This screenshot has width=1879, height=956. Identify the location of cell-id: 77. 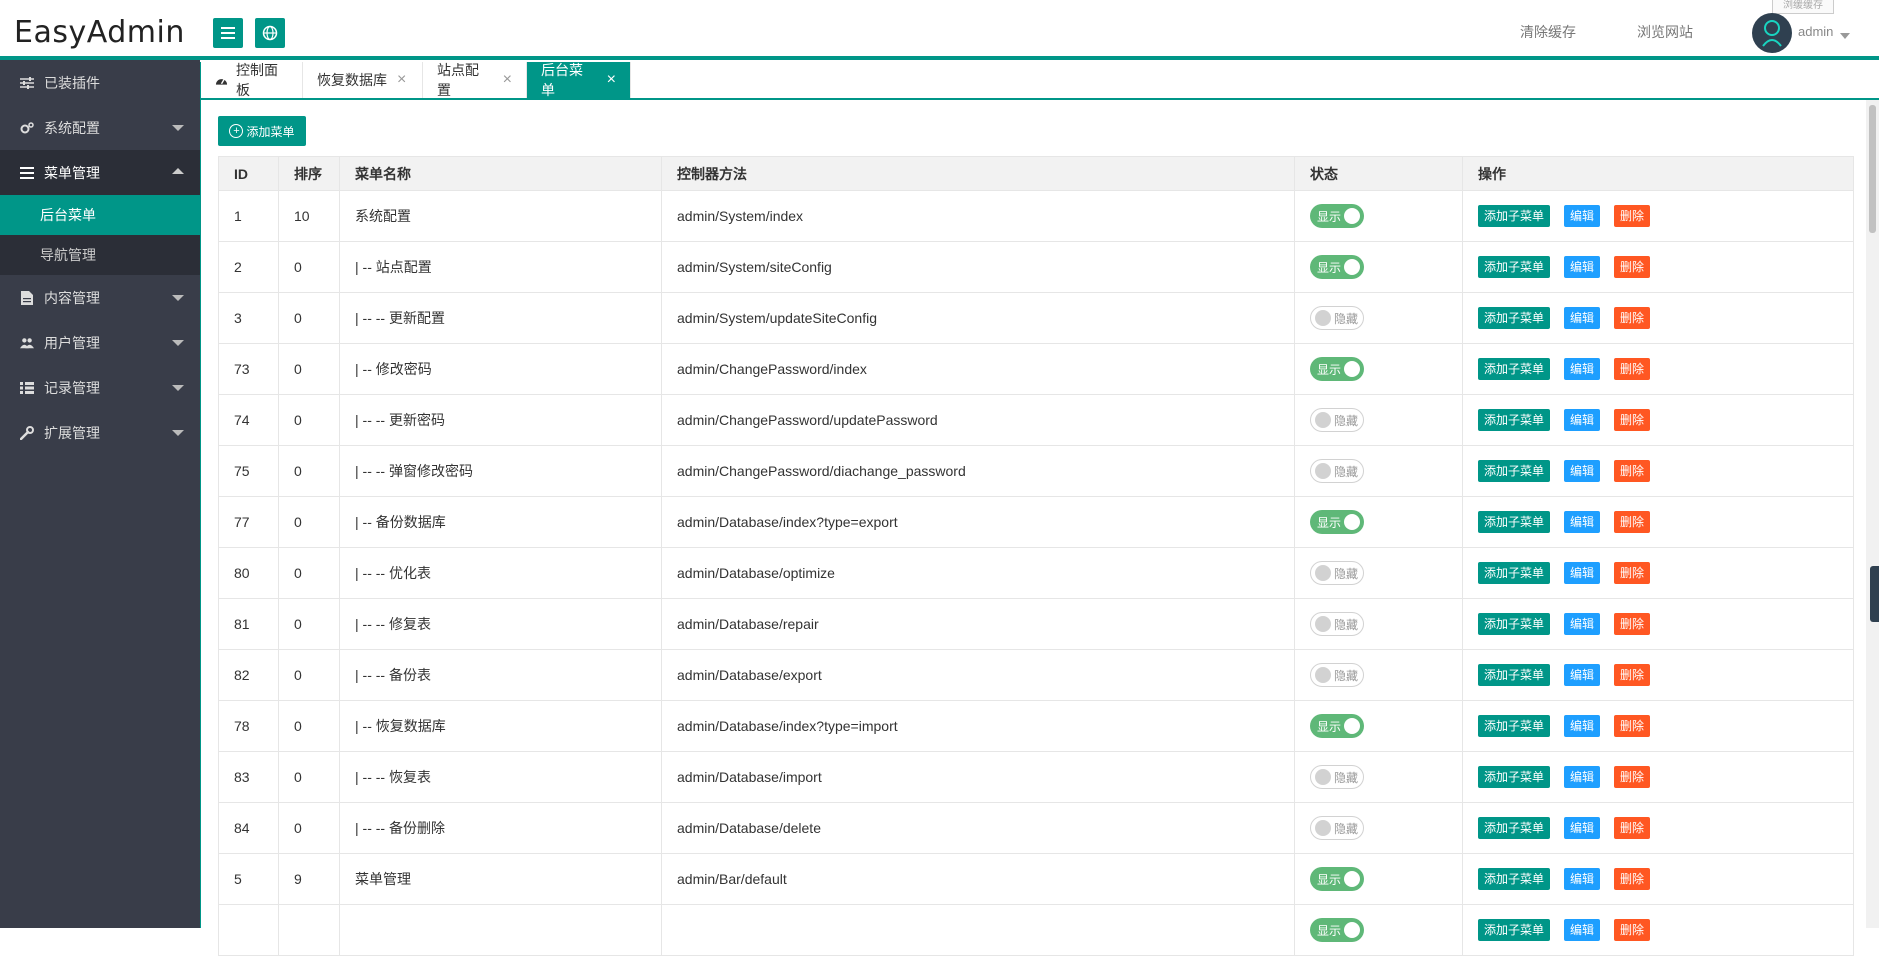
(248, 522).